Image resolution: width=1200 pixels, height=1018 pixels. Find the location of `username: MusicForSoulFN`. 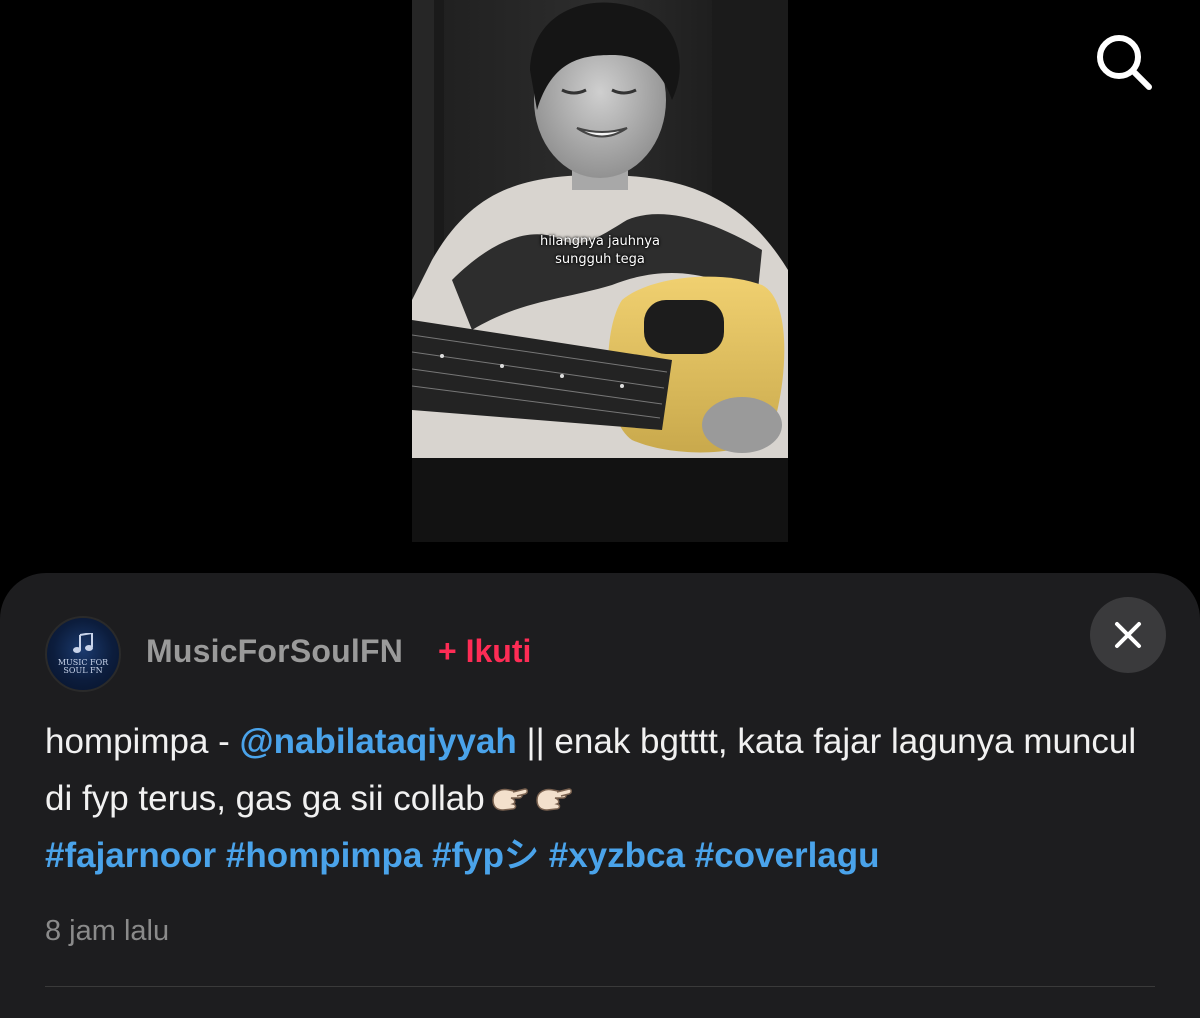

username: MusicForSoulFN is located at coordinates (274, 651).